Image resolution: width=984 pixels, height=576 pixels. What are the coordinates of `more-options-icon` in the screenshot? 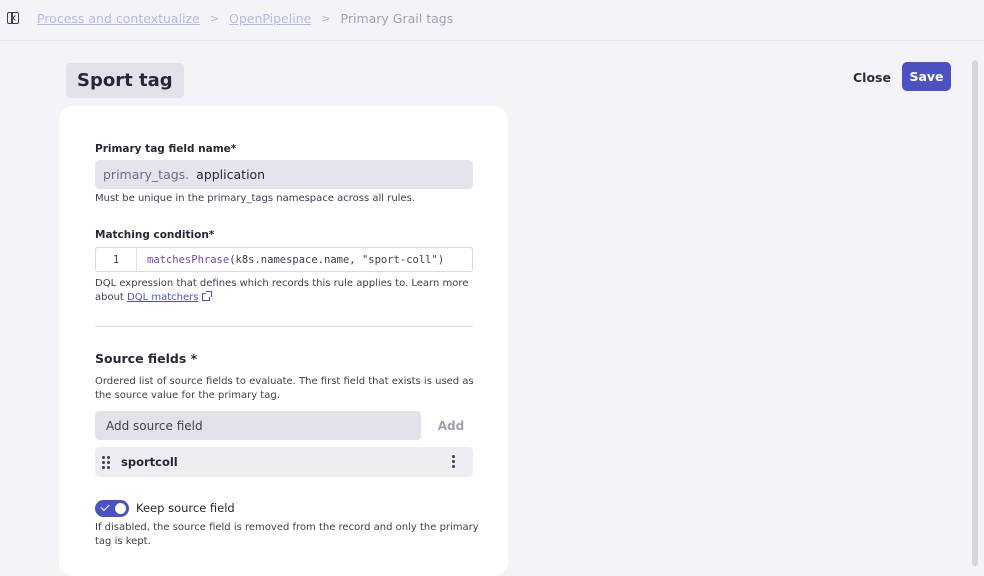 It's located at (454, 462).